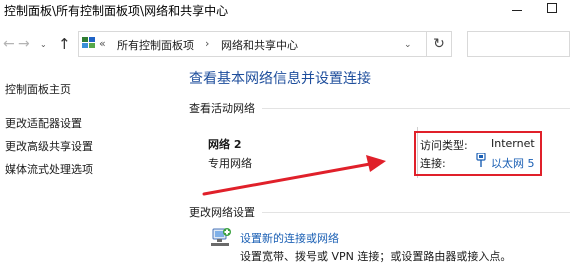  What do you see at coordinates (552, 8) in the screenshot?
I see `maximize-button` at bounding box center [552, 8].